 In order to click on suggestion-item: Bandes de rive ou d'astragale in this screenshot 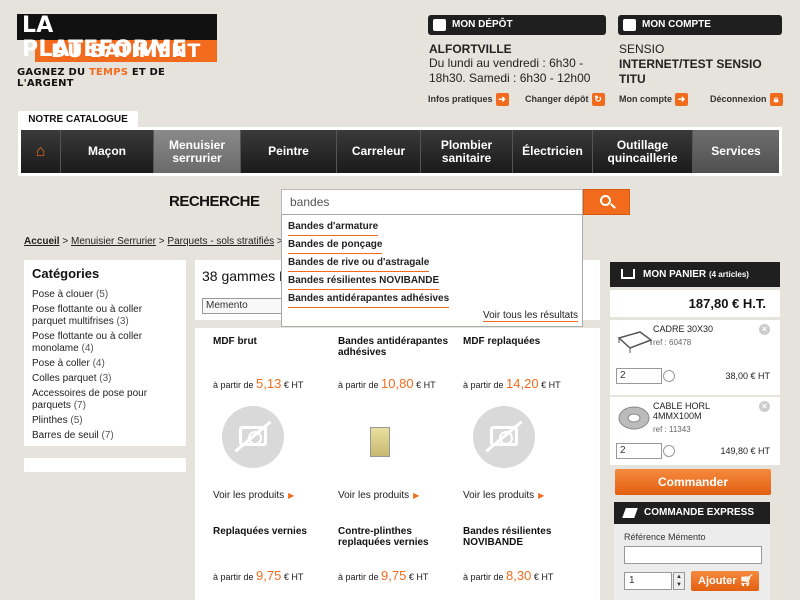, I will do `click(359, 263)`.